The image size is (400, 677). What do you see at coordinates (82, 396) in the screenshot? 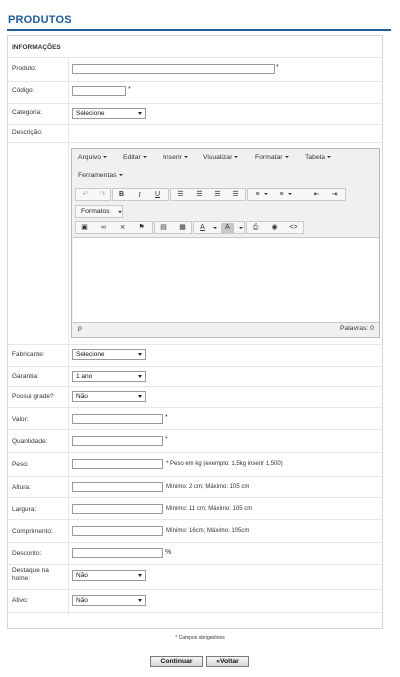
I see `possui-grade-selected: Não` at bounding box center [82, 396].